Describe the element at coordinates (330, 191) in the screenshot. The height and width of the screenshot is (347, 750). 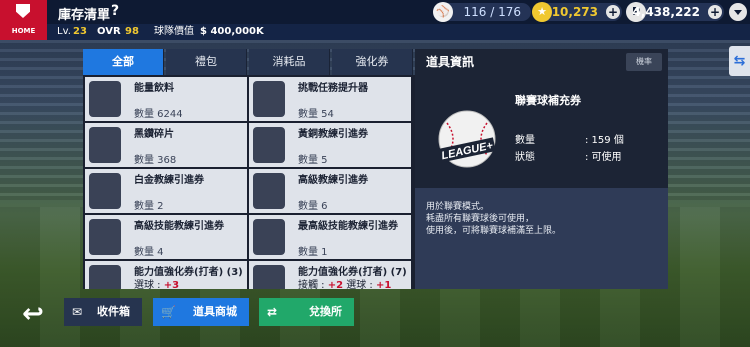
I see `item-card-advanced-coach-ticket: 高級教練引進券 數量 6` at that location.